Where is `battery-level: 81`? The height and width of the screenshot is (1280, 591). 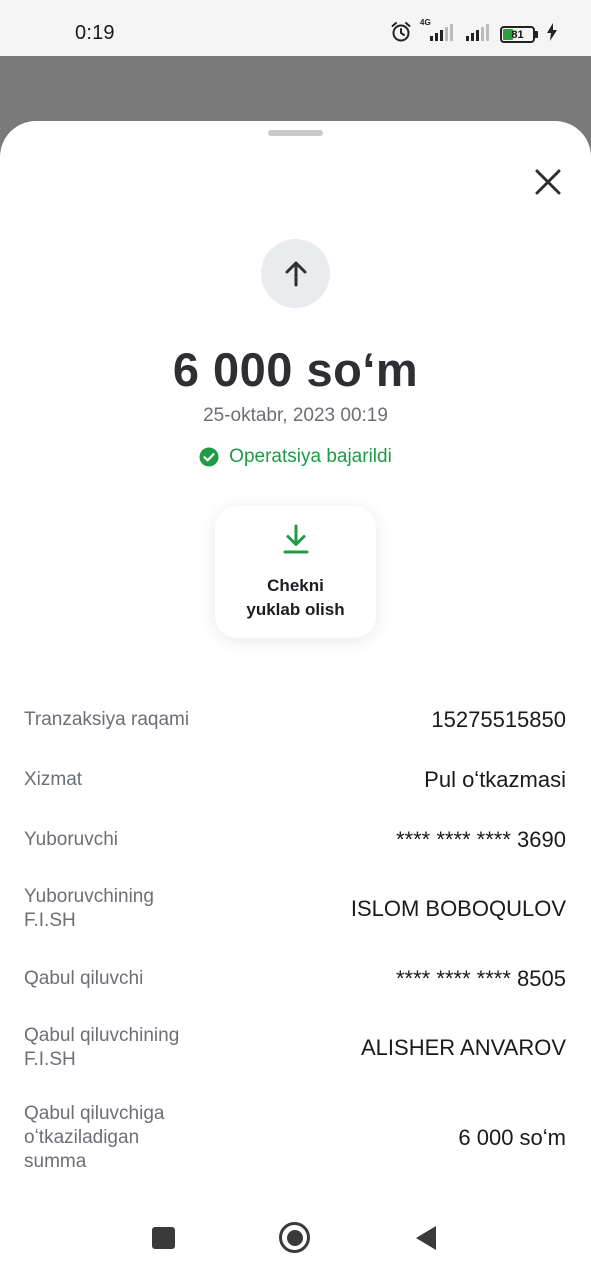
battery-level: 81 is located at coordinates (517, 34).